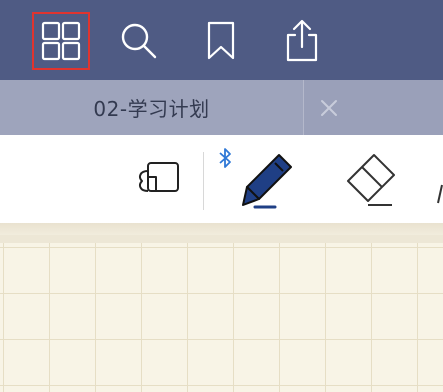 This screenshot has width=443, height=392. I want to click on page-overview-button, so click(61, 41).